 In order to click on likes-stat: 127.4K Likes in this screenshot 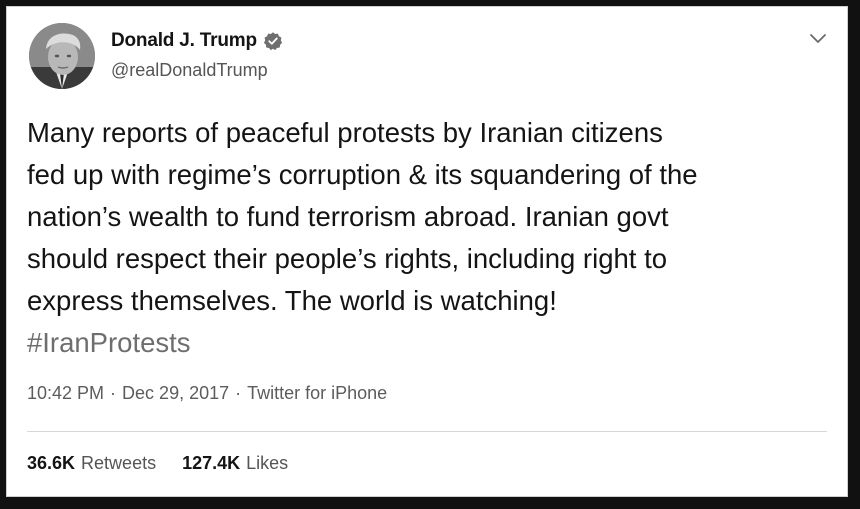, I will do `click(235, 463)`.